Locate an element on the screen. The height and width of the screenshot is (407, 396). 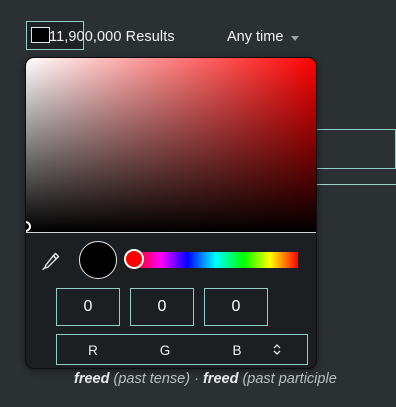
mode-label-r: R is located at coordinates (93, 350).